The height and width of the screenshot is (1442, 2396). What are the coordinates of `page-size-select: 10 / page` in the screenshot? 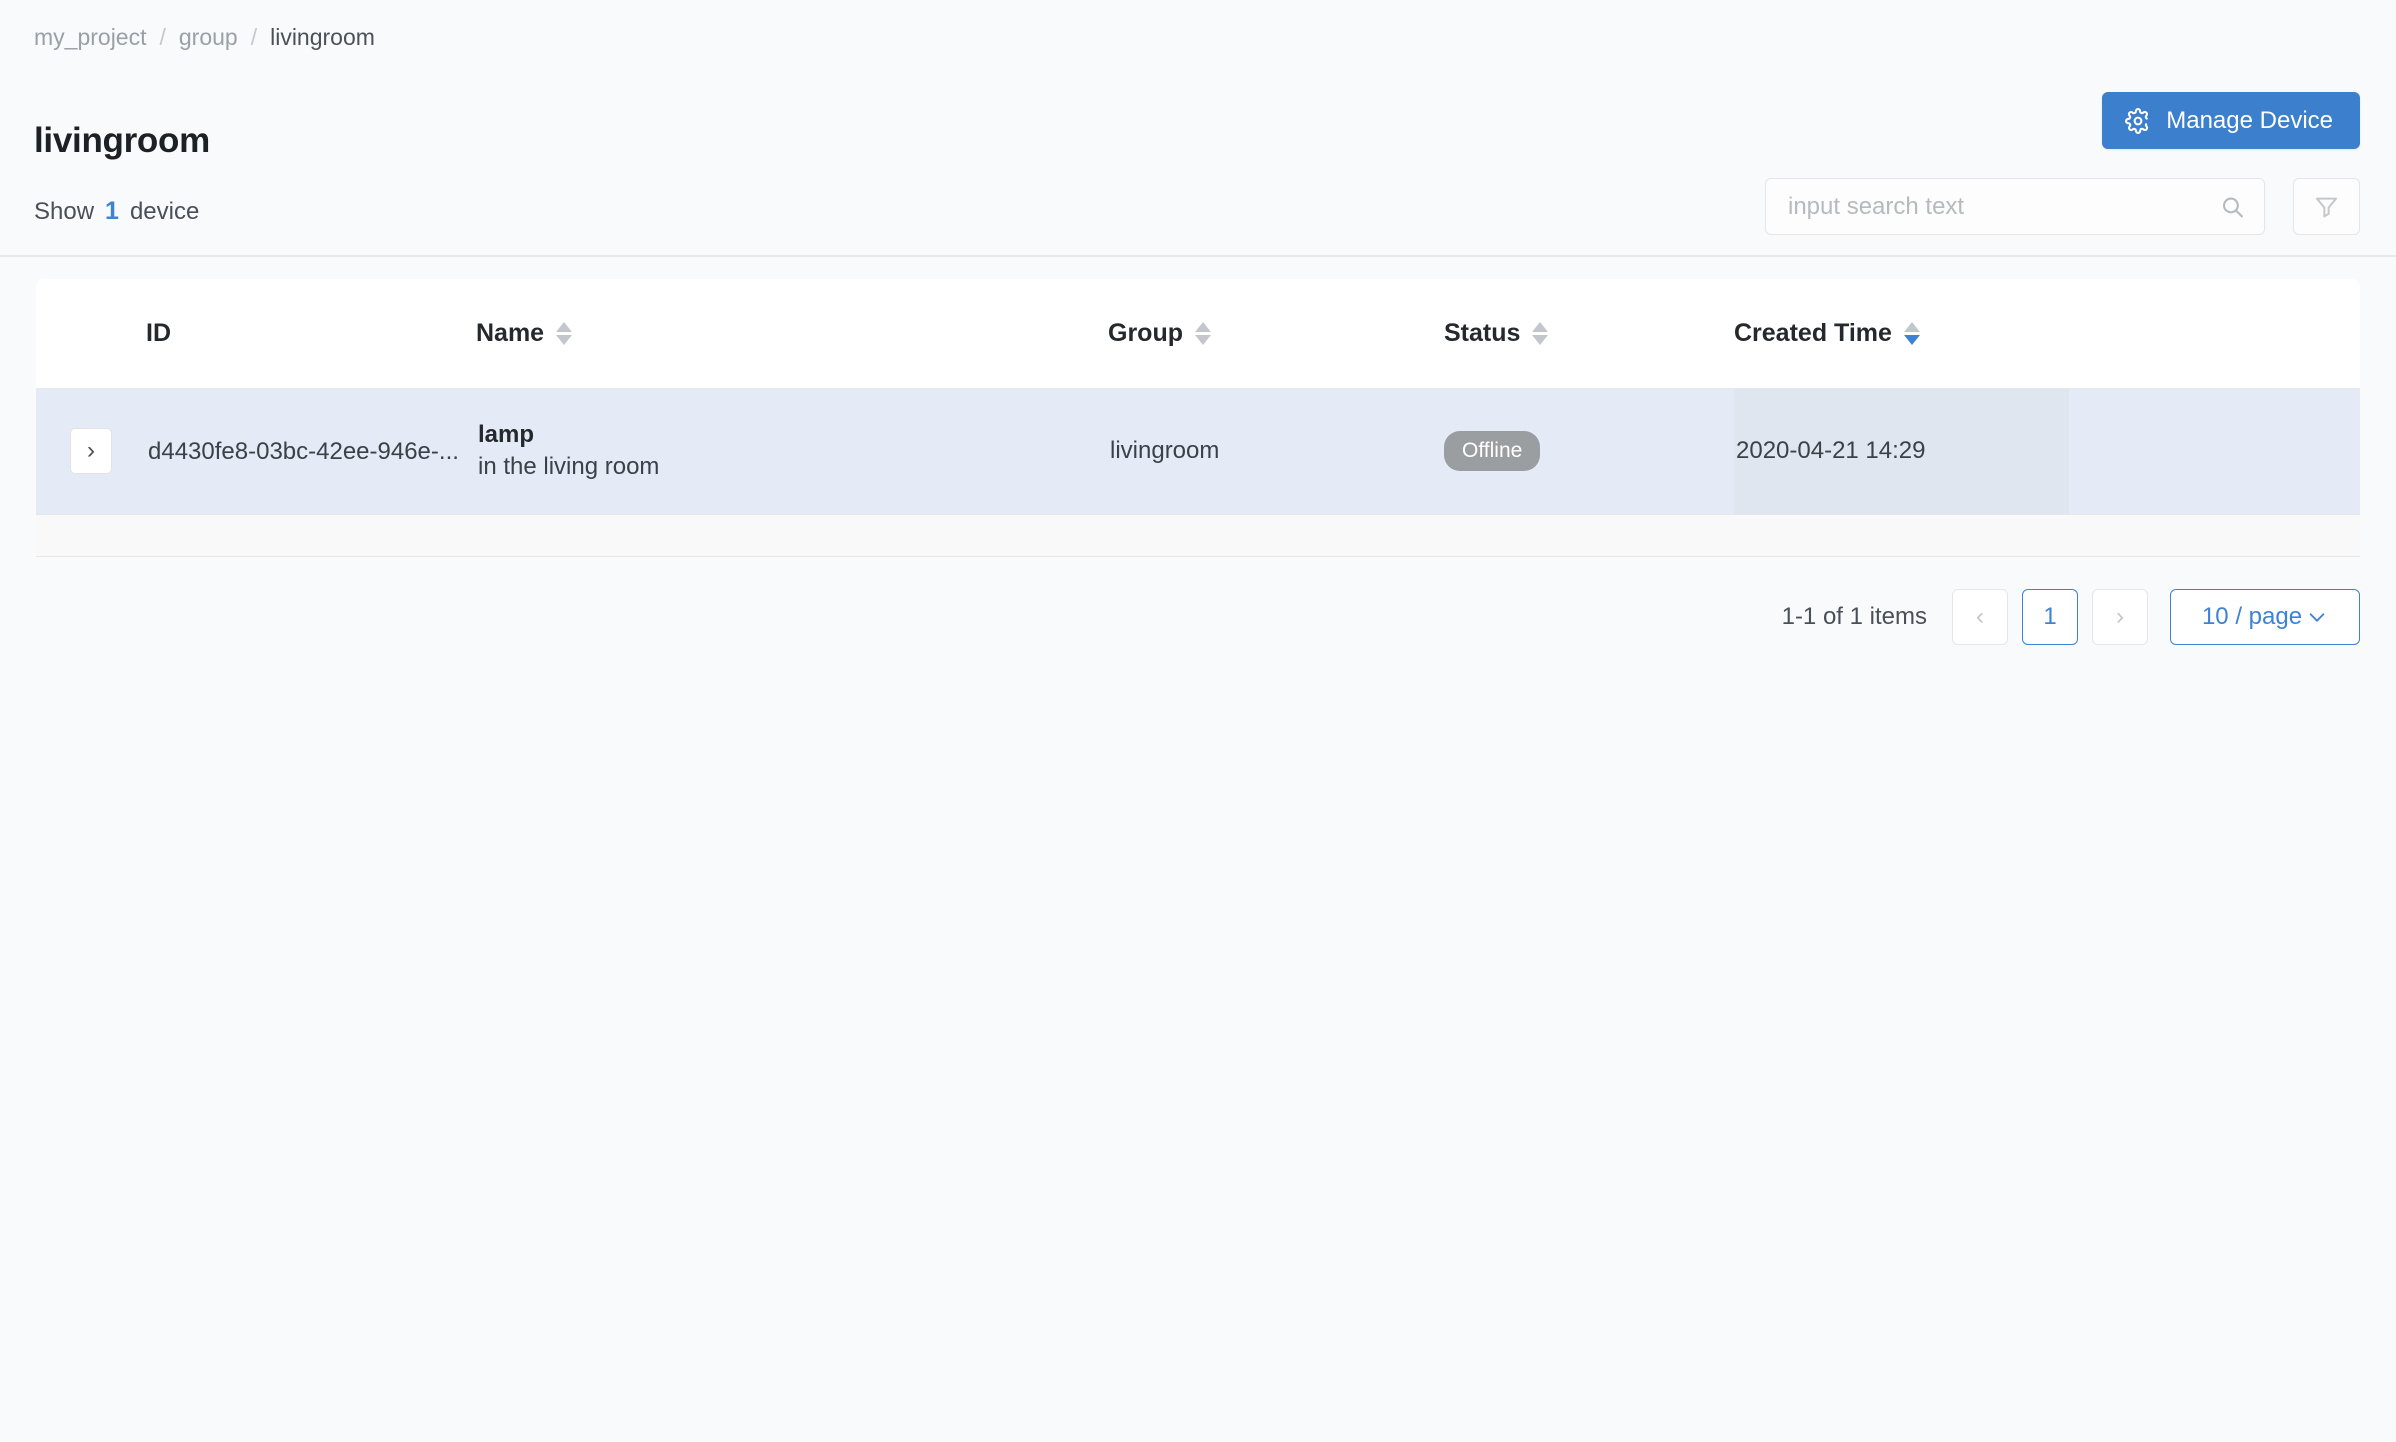 It's located at (2265, 617).